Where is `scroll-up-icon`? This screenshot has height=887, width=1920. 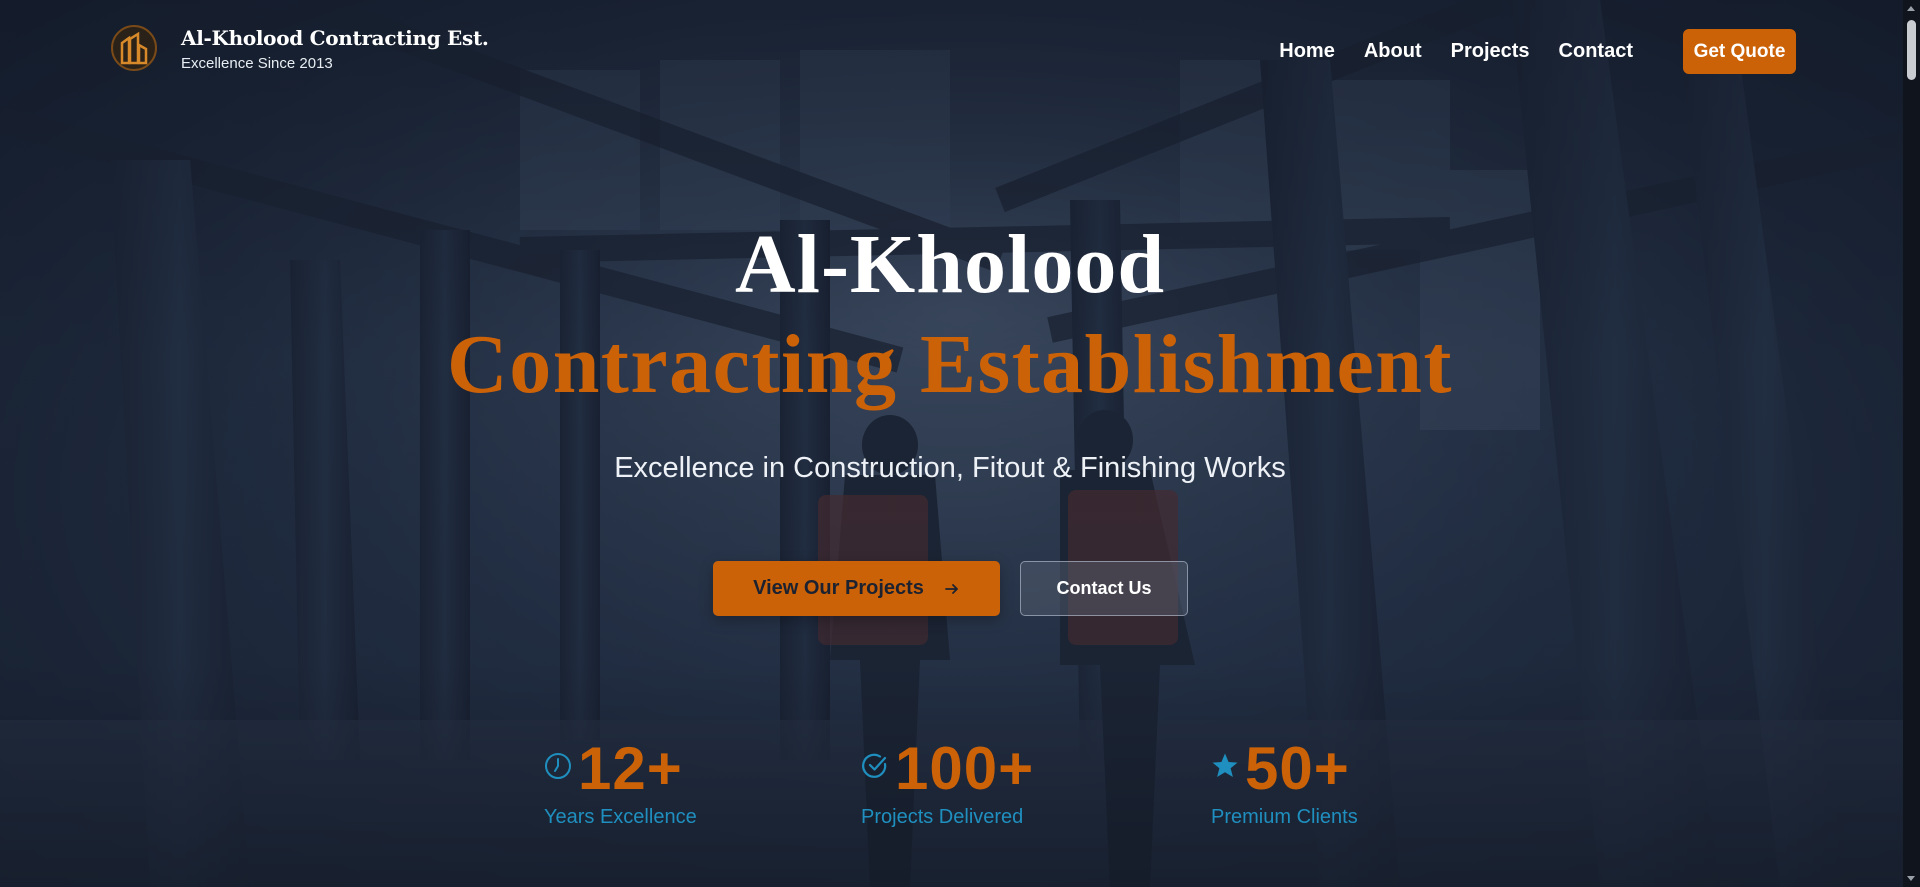 scroll-up-icon is located at coordinates (1911, 8).